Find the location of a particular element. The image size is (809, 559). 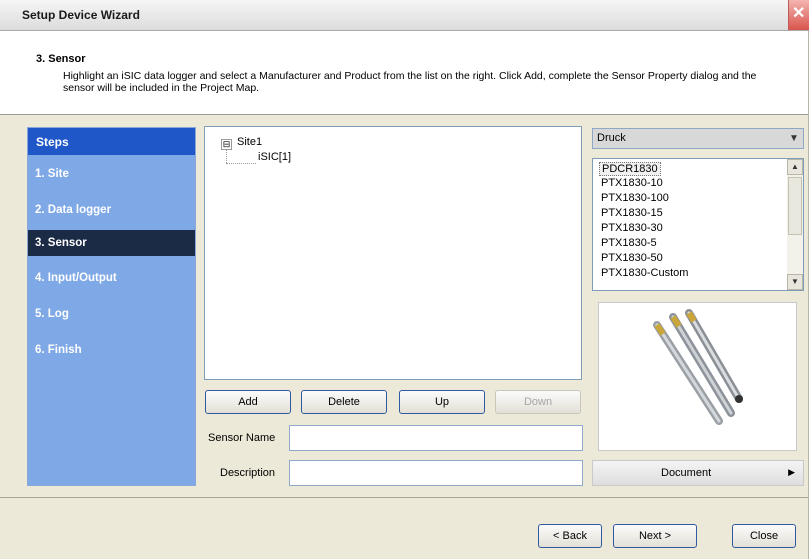

chevron-down-icon: ▼ is located at coordinates (794, 138).